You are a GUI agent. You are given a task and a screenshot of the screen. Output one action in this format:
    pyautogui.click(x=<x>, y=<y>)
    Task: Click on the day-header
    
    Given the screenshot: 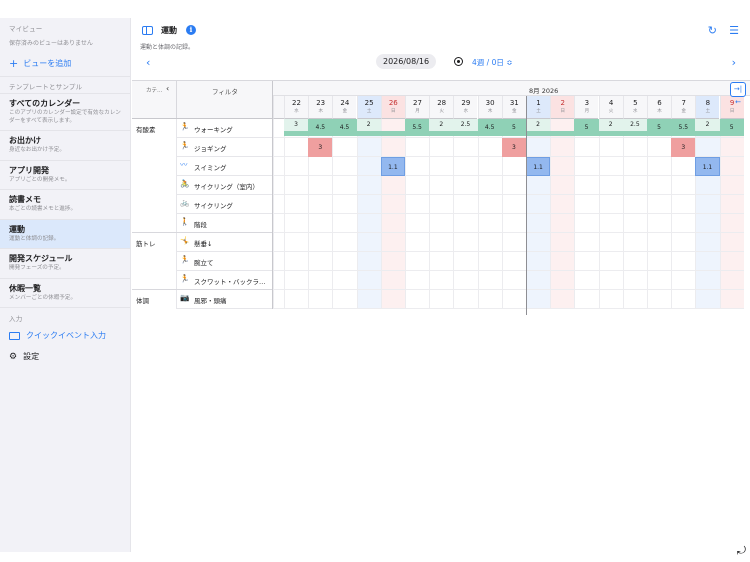 What is the action you would take?
    pyautogui.click(x=278, y=107)
    